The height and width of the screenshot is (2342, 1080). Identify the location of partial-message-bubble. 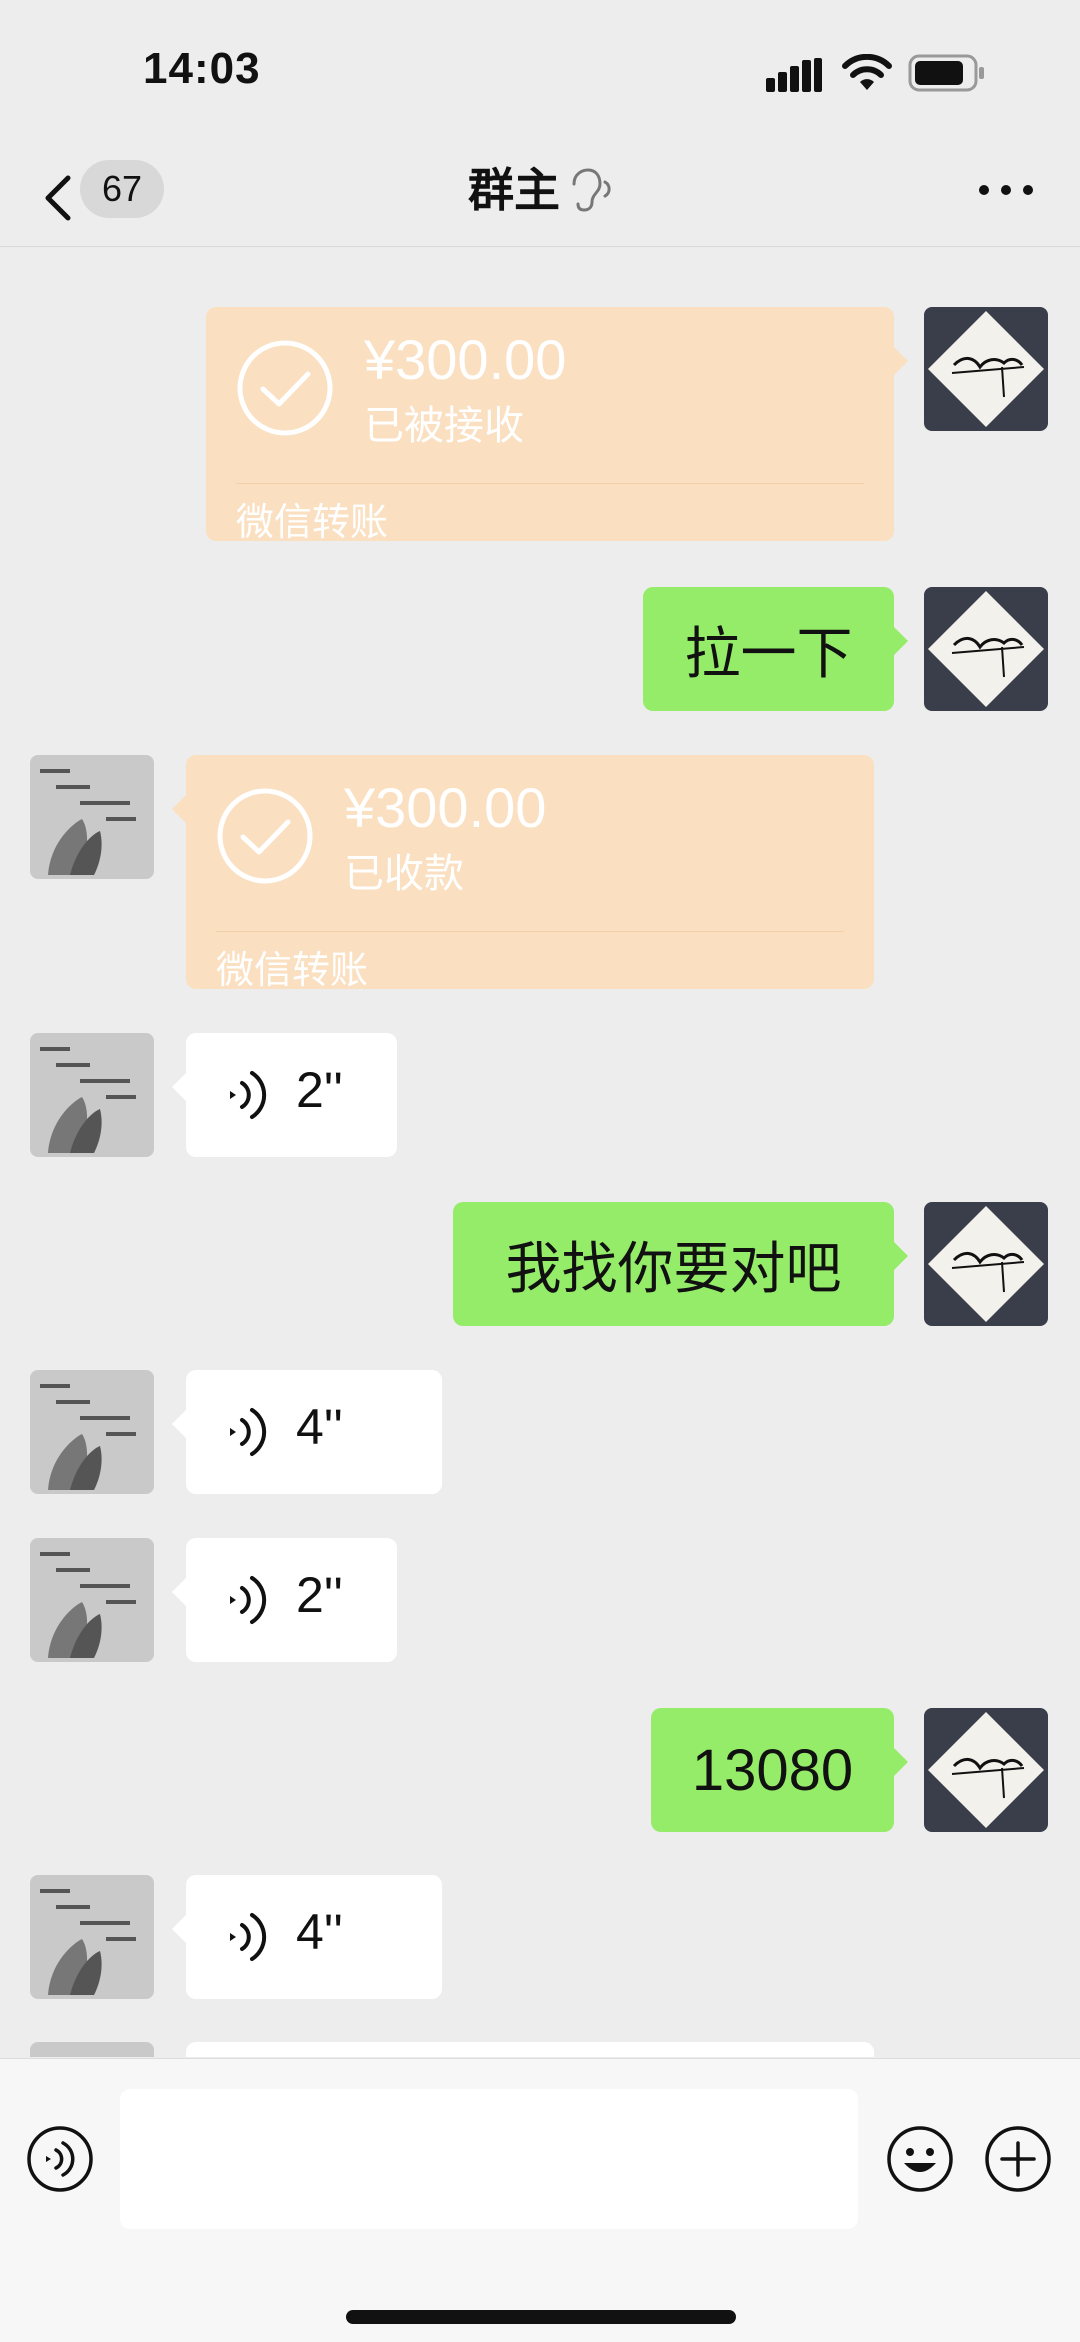
(530, 2049).